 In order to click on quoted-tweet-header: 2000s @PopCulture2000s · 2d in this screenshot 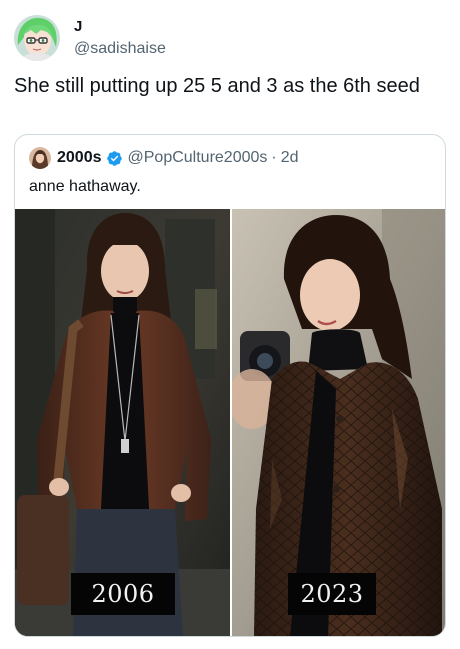, I will do `click(229, 158)`.